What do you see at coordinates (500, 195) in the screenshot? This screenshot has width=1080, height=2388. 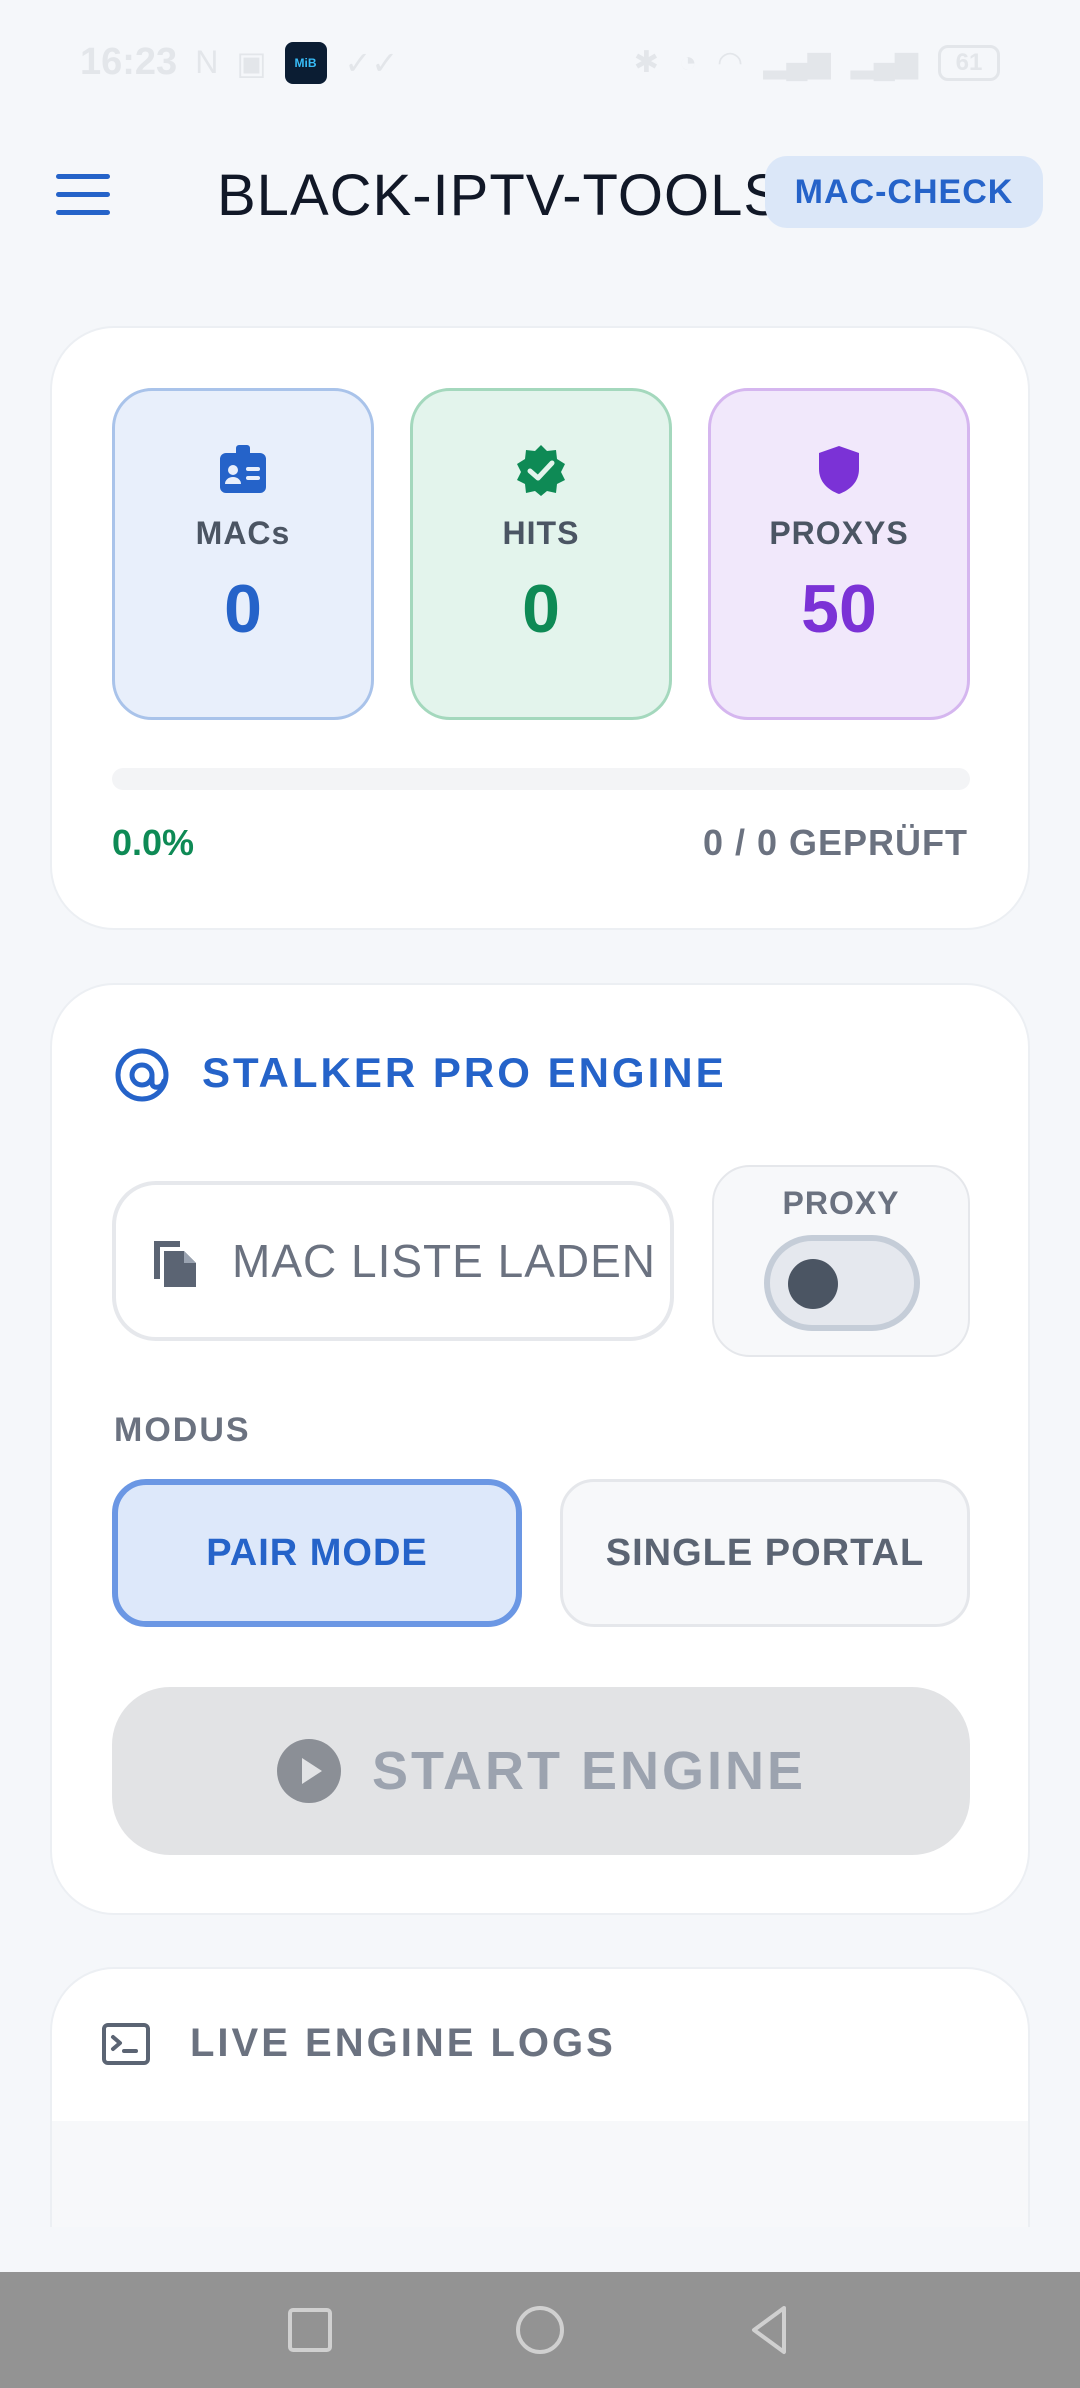 I see `app-title: BLACK-IPTV-TOOLS` at bounding box center [500, 195].